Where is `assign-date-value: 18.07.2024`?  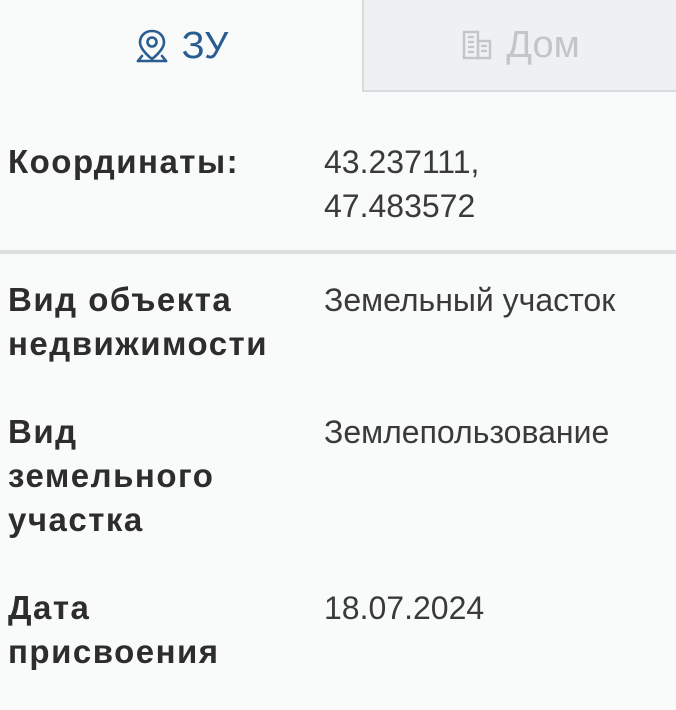 assign-date-value: 18.07.2024 is located at coordinates (404, 608).